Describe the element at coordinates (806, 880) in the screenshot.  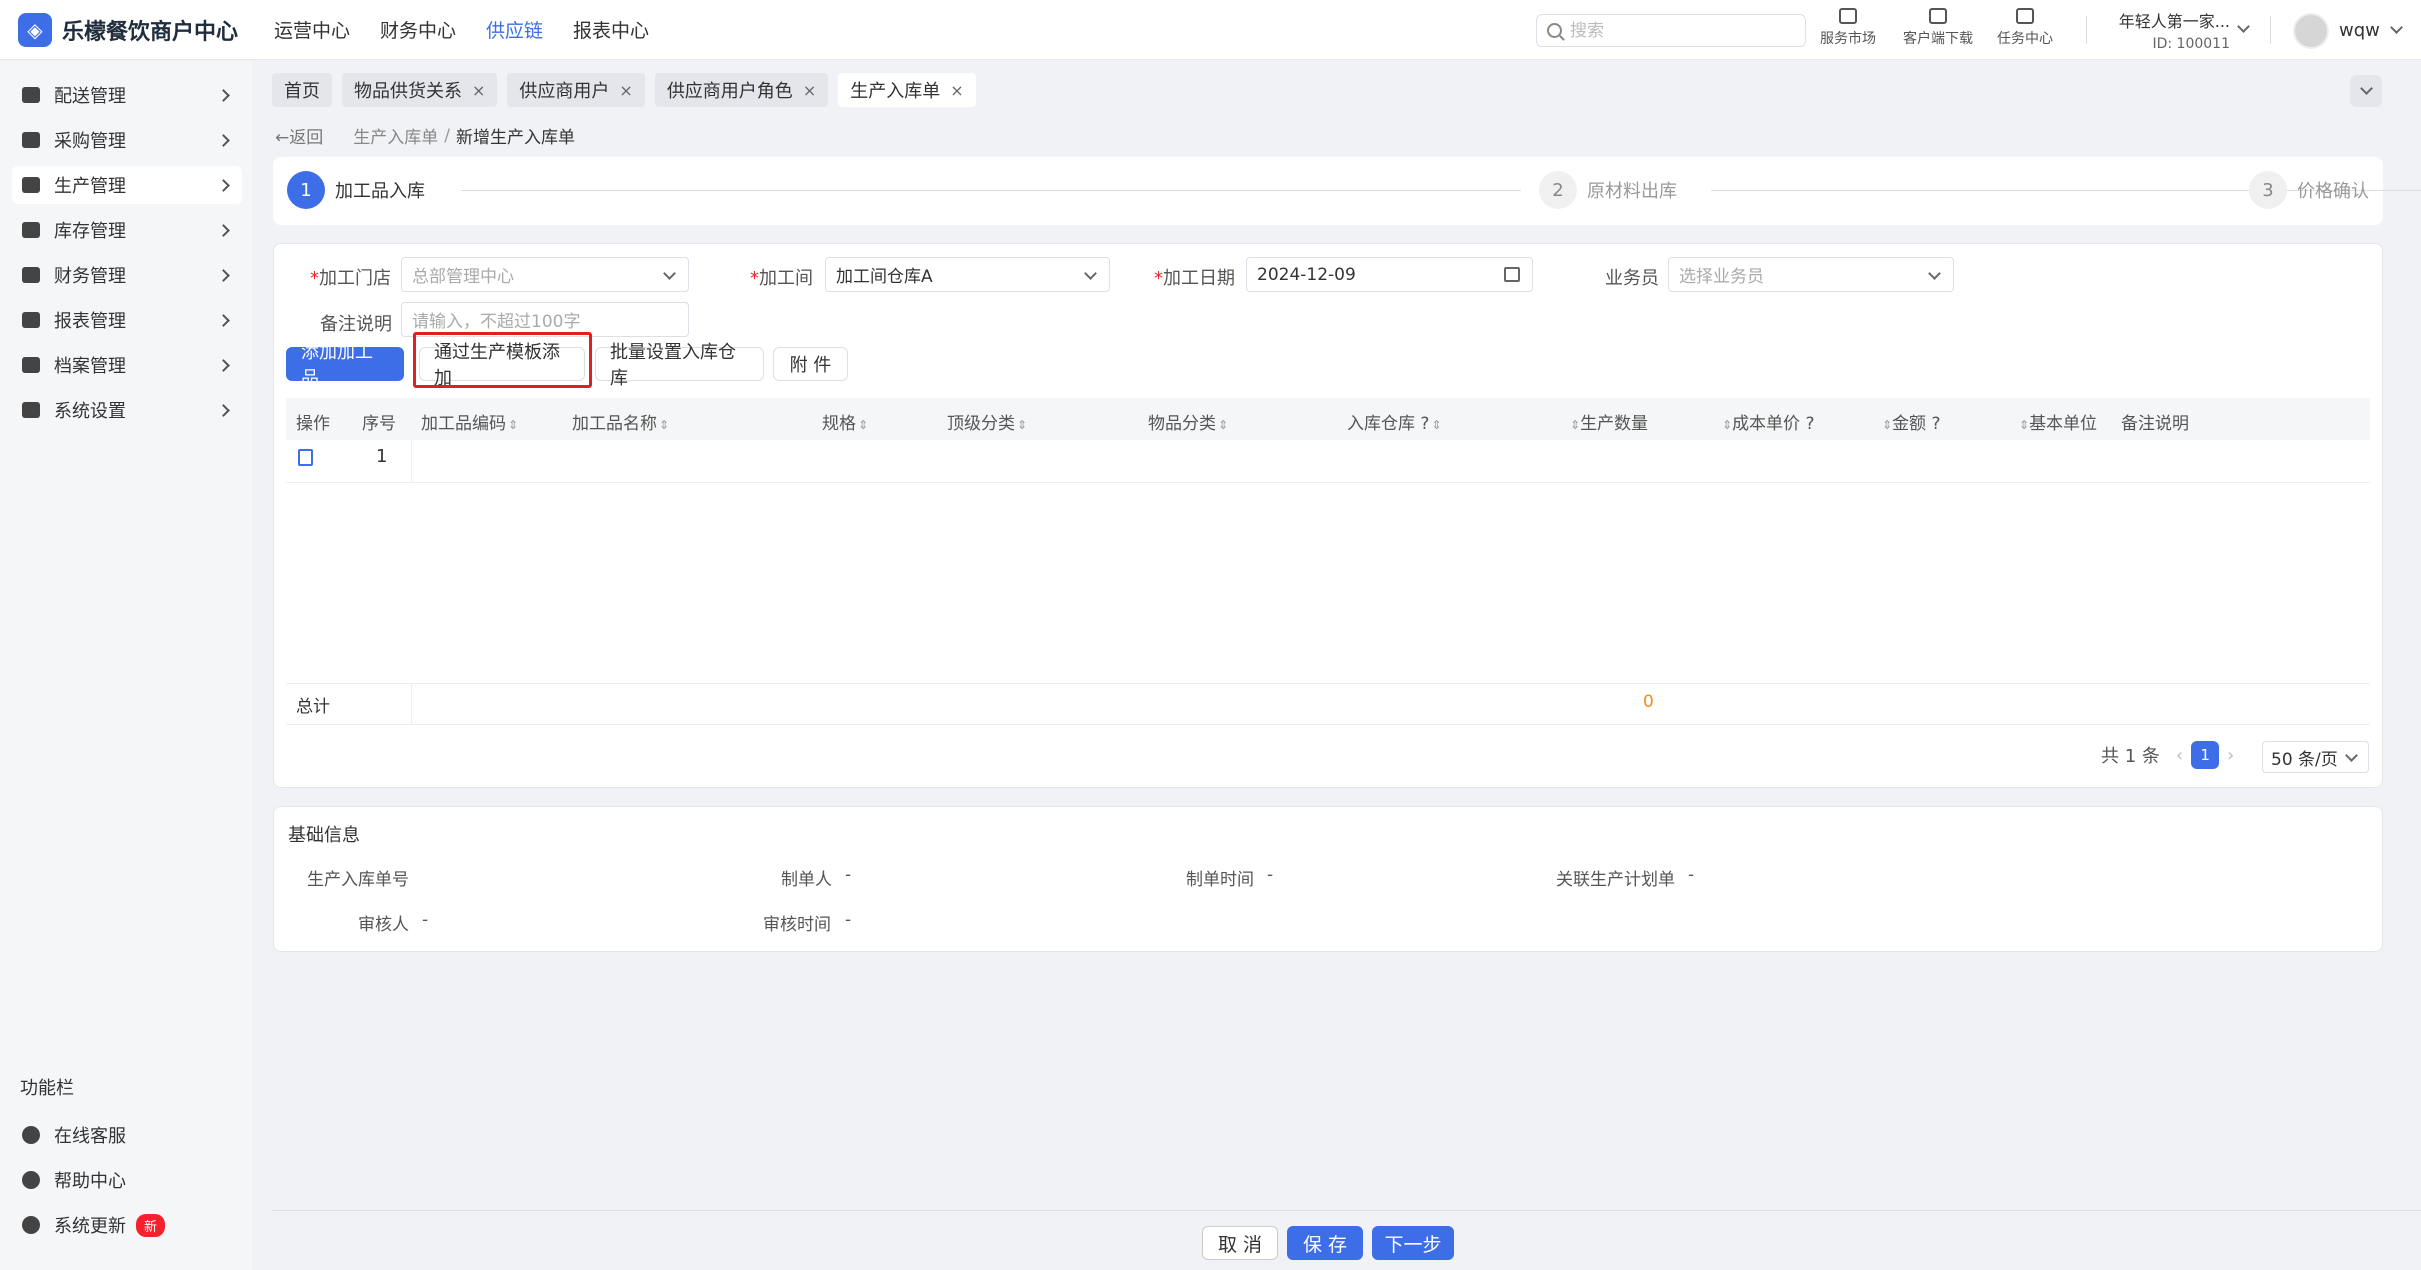
I see `info-label: 制单人` at that location.